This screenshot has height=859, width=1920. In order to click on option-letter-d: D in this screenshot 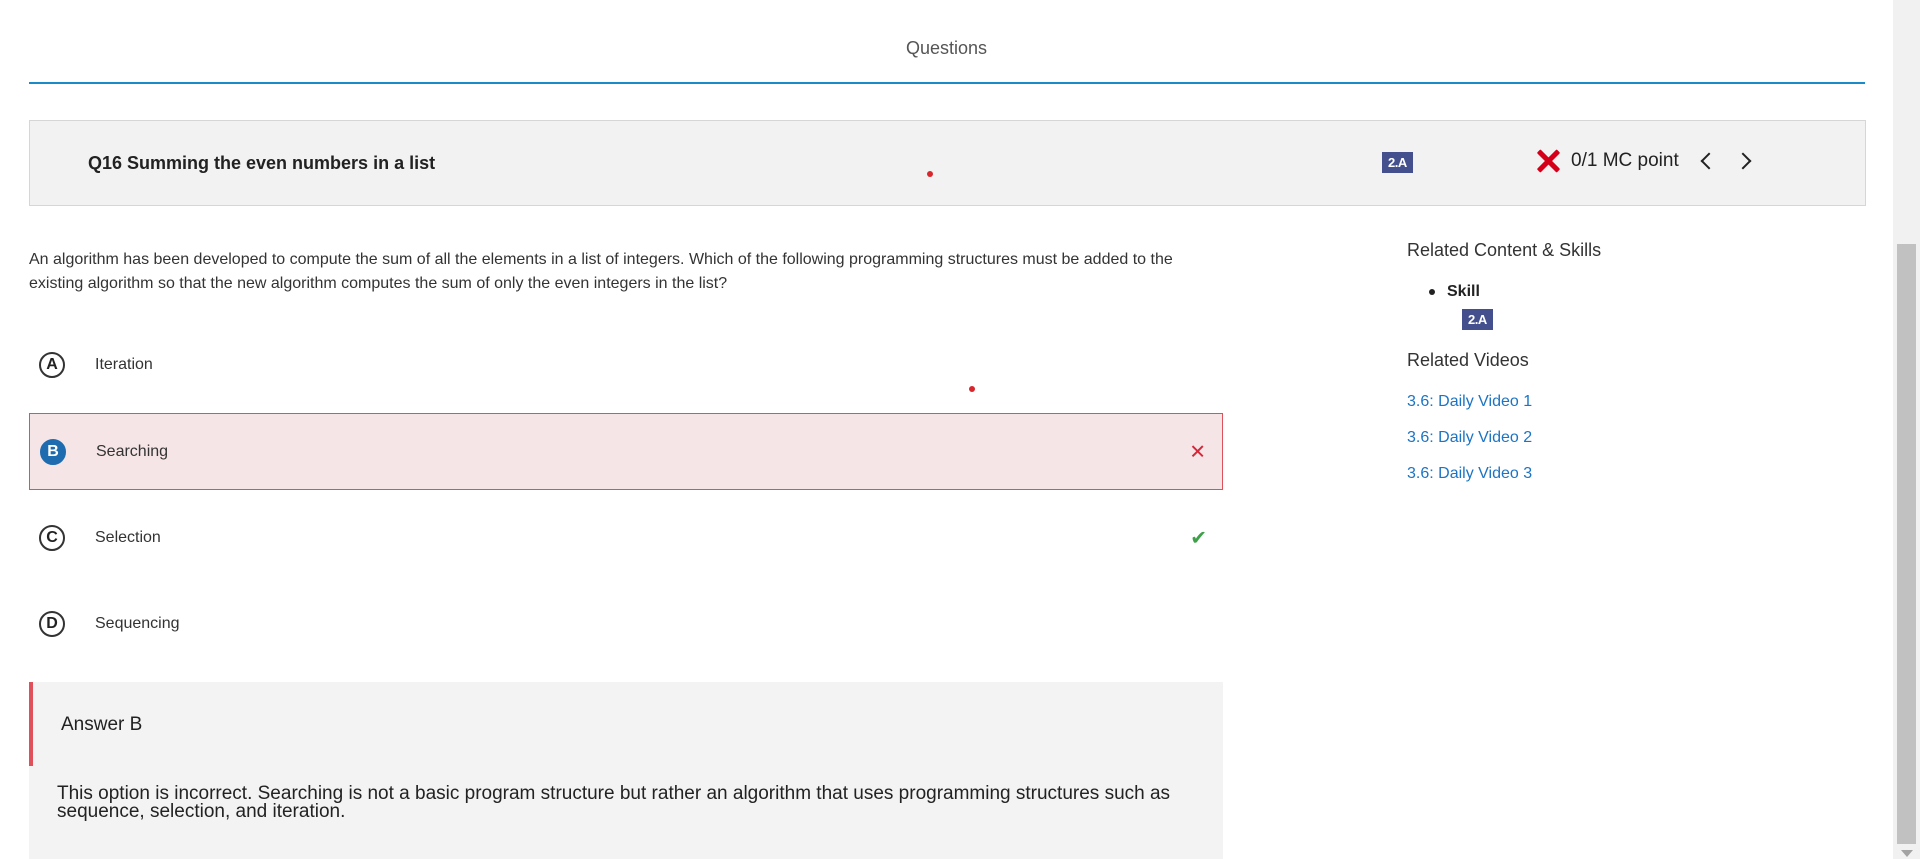, I will do `click(52, 623)`.